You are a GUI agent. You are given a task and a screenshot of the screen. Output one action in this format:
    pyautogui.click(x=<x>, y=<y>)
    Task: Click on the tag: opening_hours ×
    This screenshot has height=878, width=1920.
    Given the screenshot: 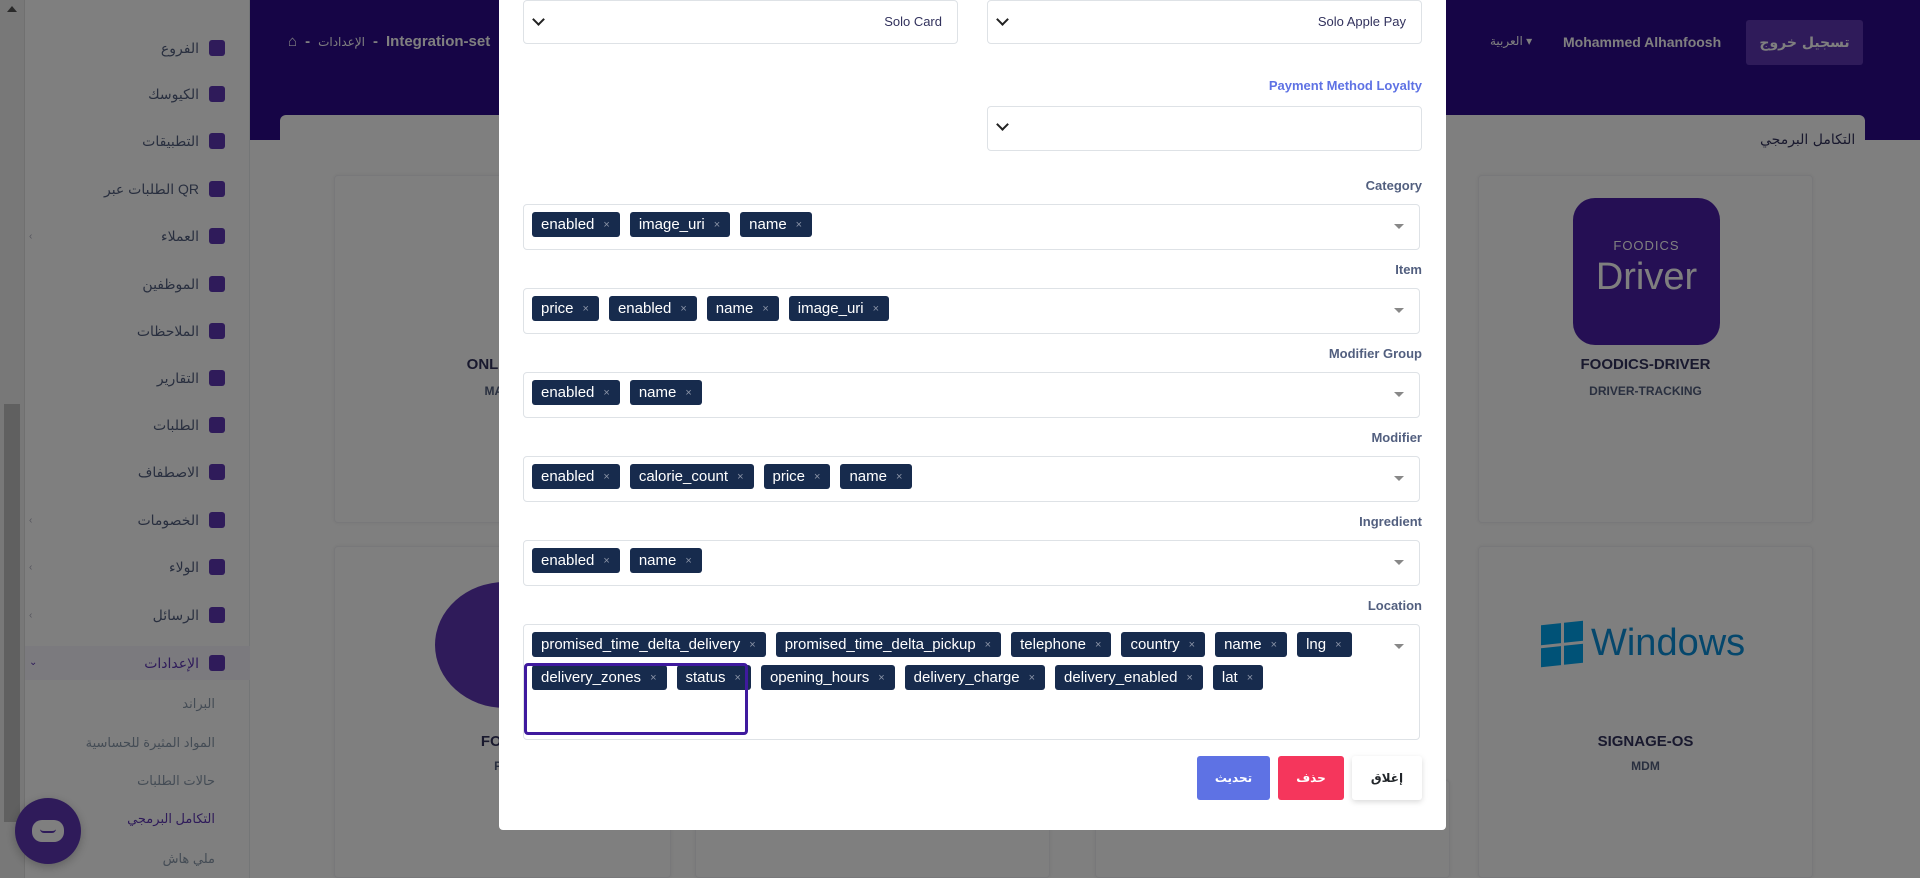 What is the action you would take?
    pyautogui.click(x=827, y=677)
    